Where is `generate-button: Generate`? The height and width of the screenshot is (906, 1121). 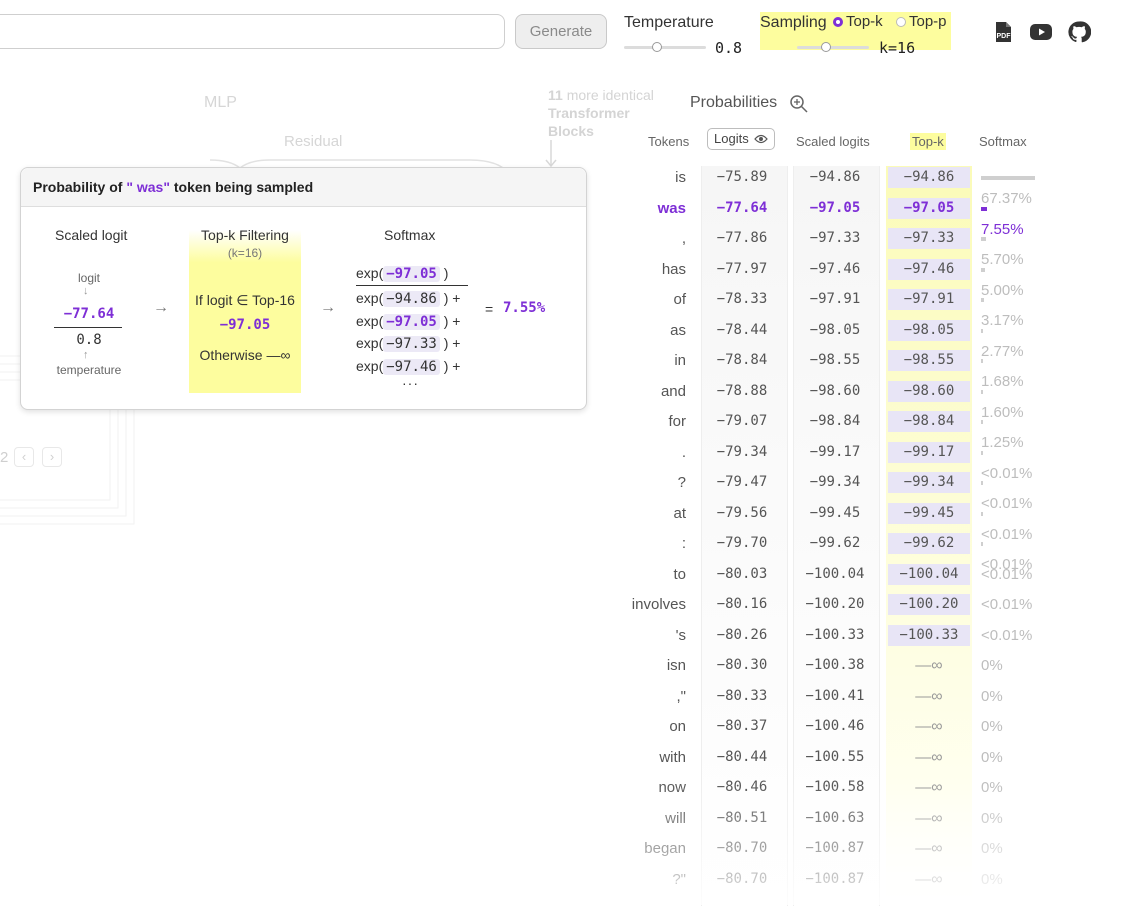 generate-button: Generate is located at coordinates (561, 31).